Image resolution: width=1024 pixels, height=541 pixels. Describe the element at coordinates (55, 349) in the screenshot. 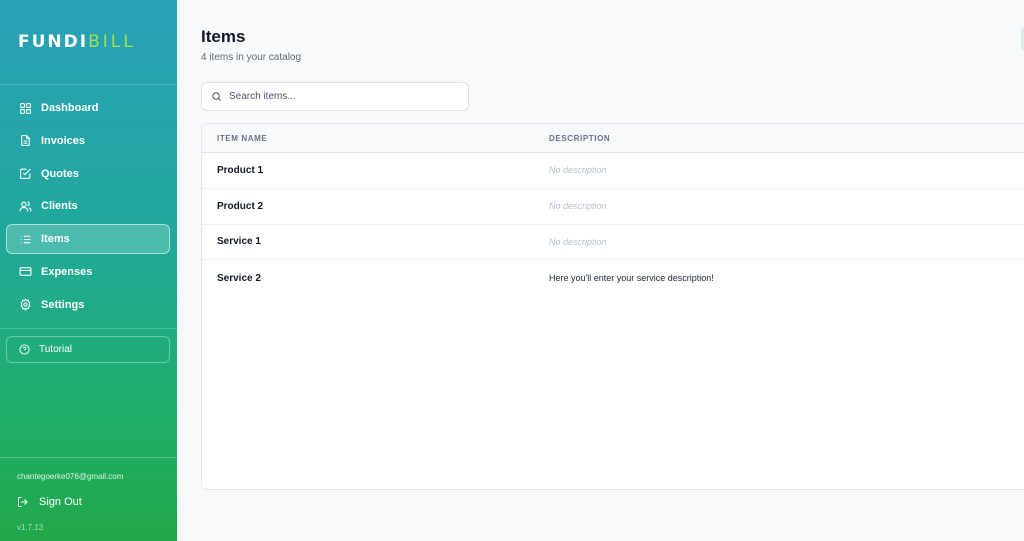

I see `tutorial-label: Tutorial` at that location.